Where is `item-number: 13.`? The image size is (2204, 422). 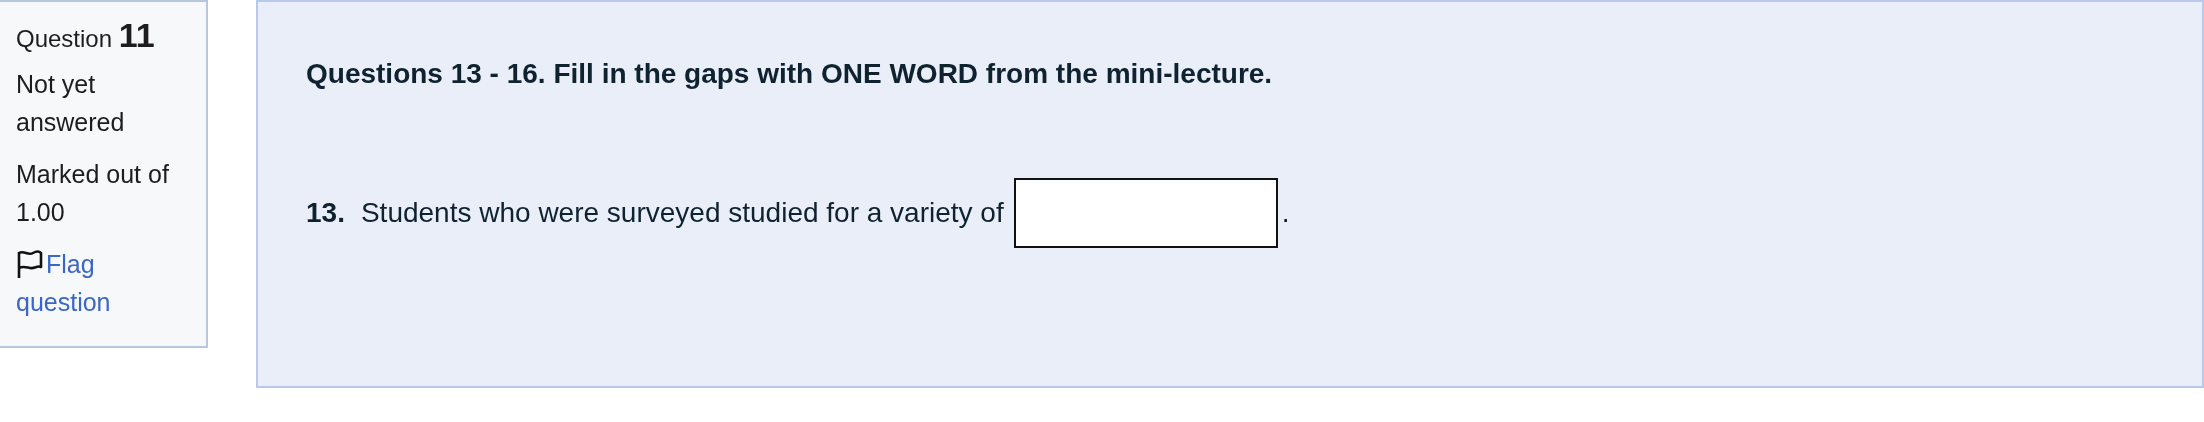 item-number: 13. is located at coordinates (325, 213).